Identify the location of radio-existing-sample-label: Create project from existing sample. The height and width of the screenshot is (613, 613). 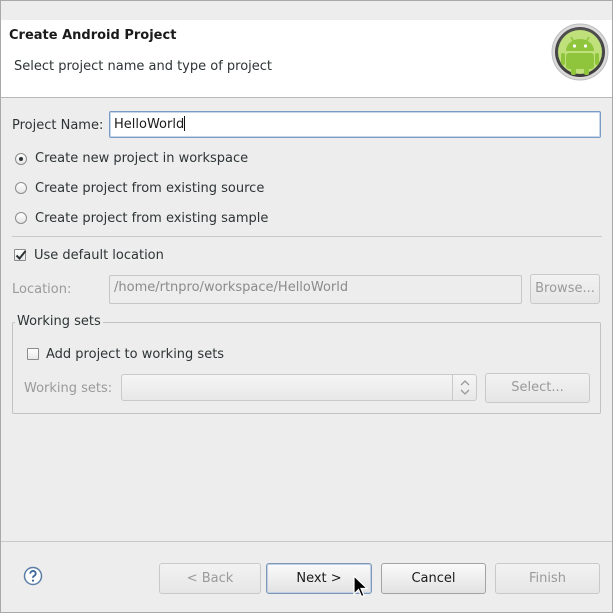
(151, 218).